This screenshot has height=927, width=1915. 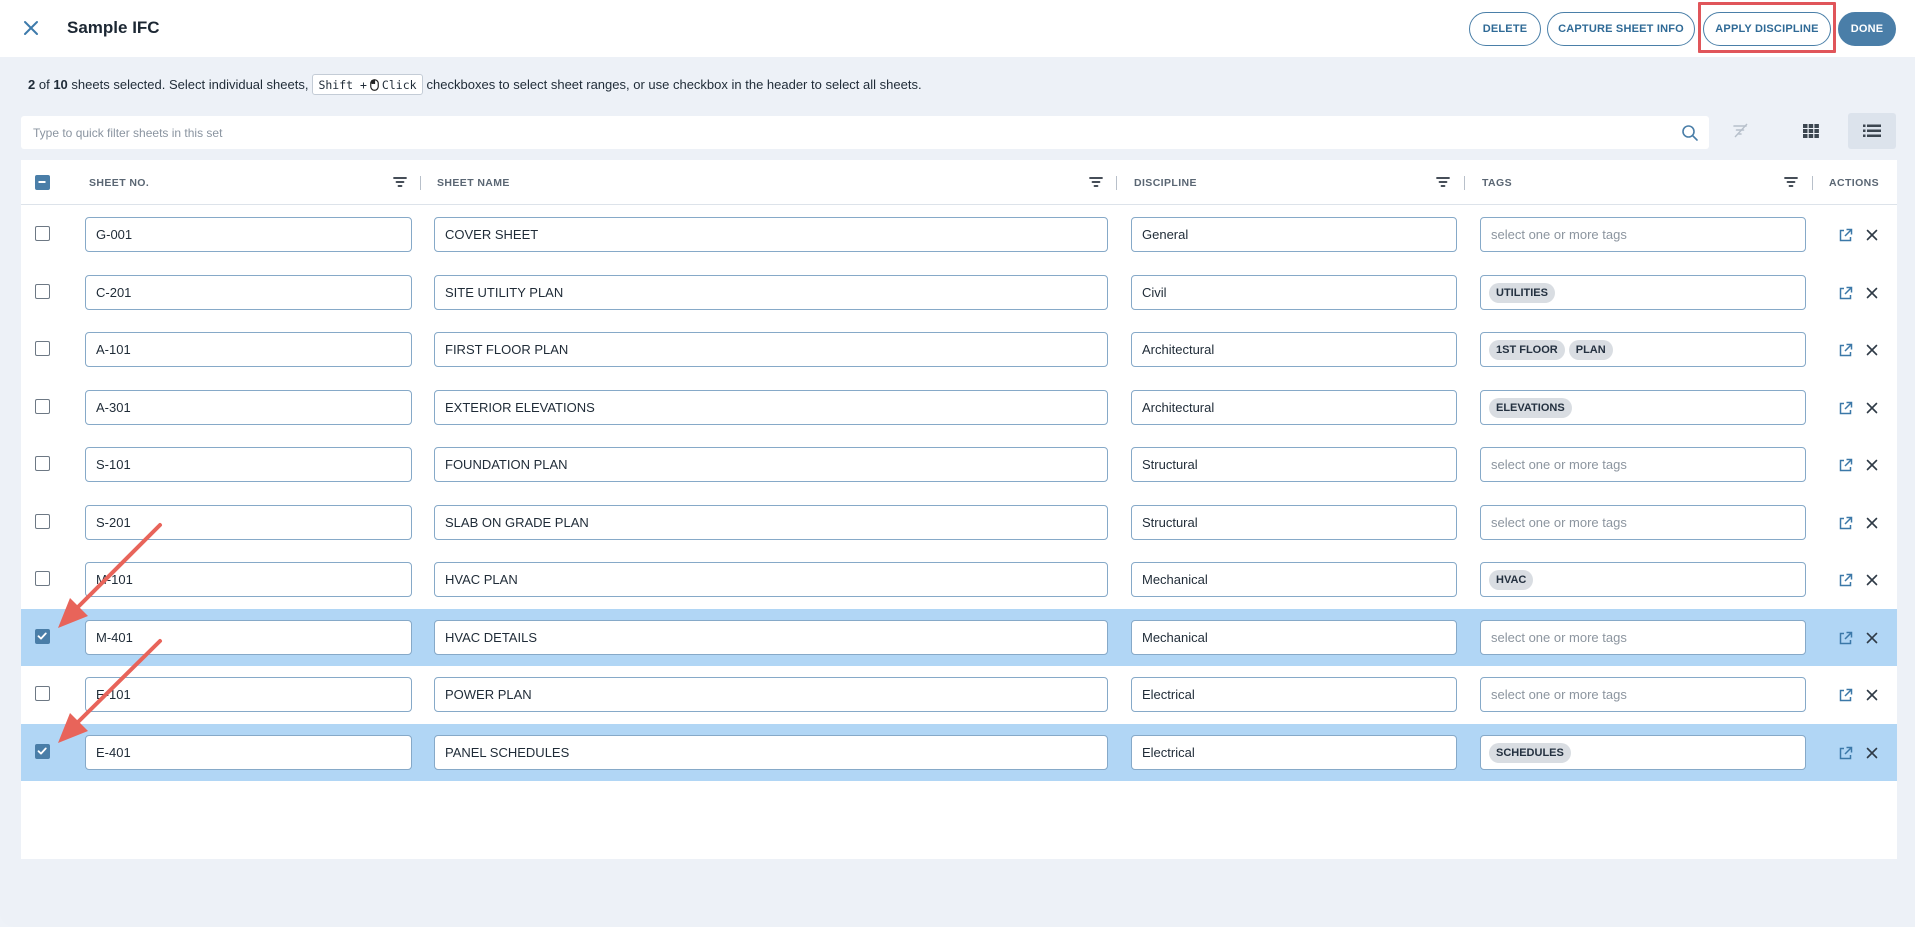 What do you see at coordinates (846, 132) in the screenshot?
I see `quick-filter-input` at bounding box center [846, 132].